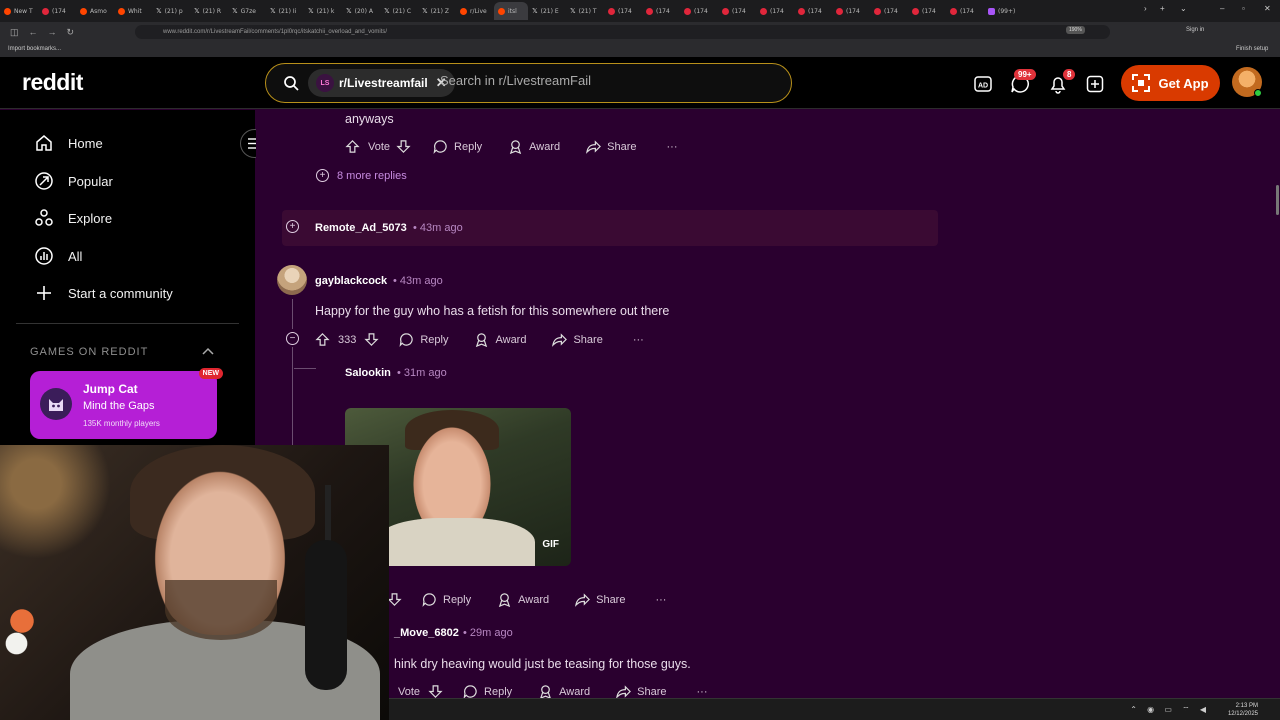 The image size is (1280, 720). I want to click on finish-setup-link: Finish setup, so click(1252, 49).